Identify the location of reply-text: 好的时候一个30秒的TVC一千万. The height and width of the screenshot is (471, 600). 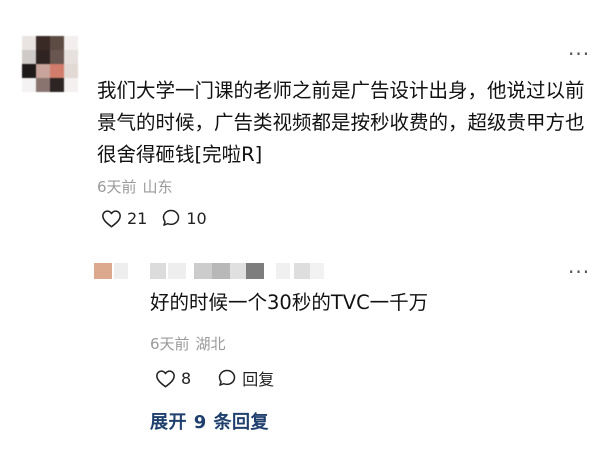
(289, 302).